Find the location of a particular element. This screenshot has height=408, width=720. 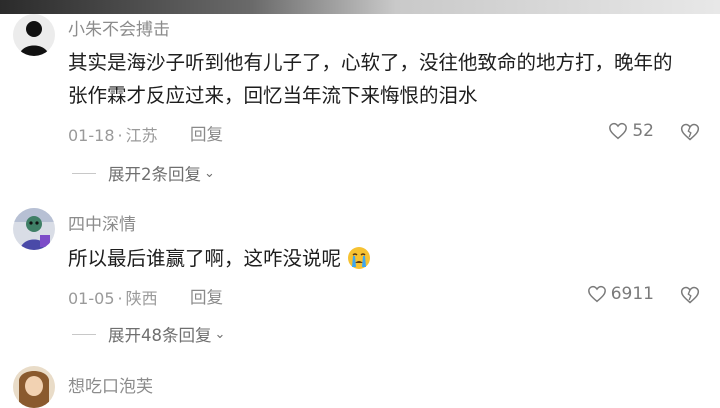

expand-replies: 展开48条回复 ⌄ is located at coordinates (148, 334).